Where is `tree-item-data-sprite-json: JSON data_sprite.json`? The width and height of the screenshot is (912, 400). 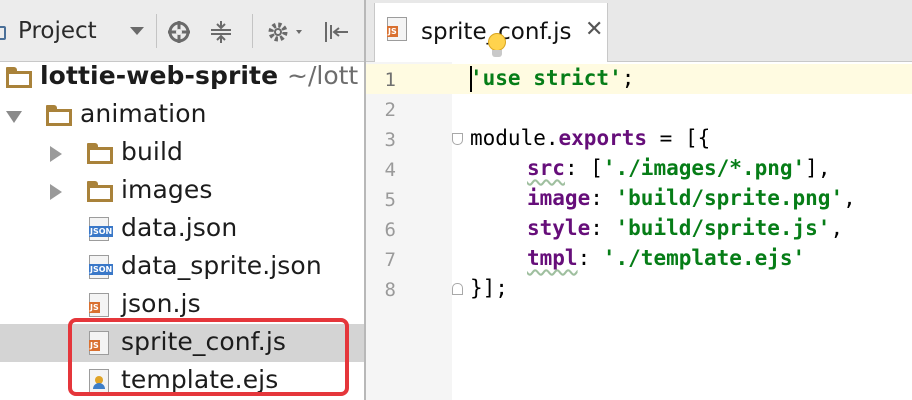
tree-item-data-sprite-json: JSON data_sprite.json is located at coordinates (182, 267).